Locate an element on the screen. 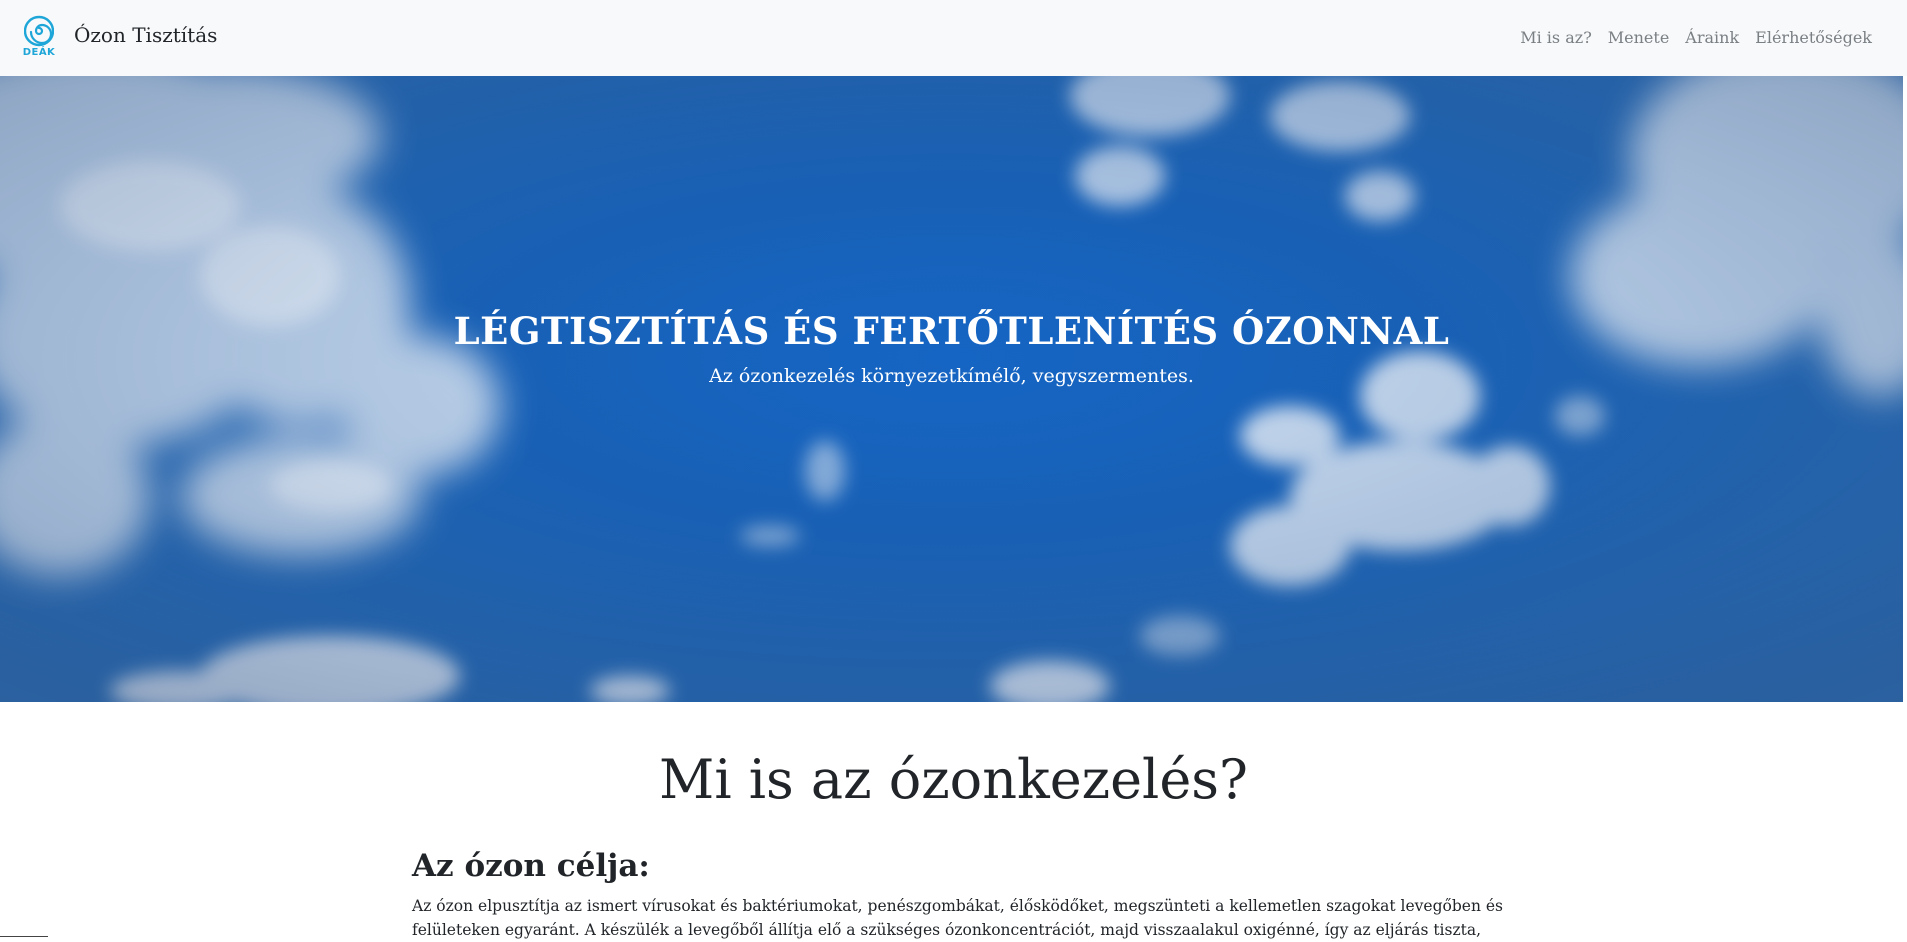 Image resolution: width=1907 pixels, height=942 pixels. brand-title: Ózon Tisztítás is located at coordinates (146, 35).